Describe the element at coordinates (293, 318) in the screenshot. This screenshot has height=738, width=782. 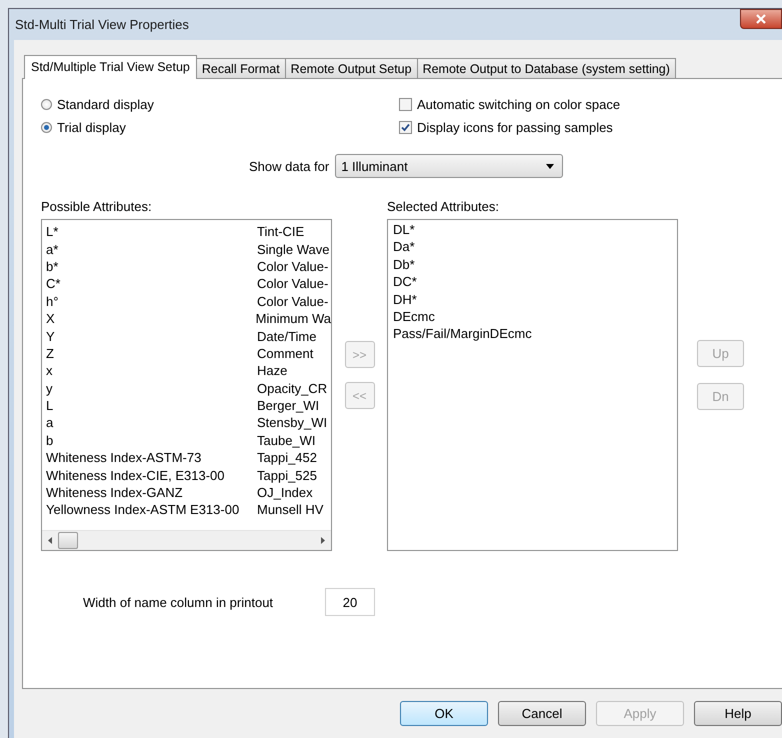
I see `list-item: Minimum Wa` at that location.